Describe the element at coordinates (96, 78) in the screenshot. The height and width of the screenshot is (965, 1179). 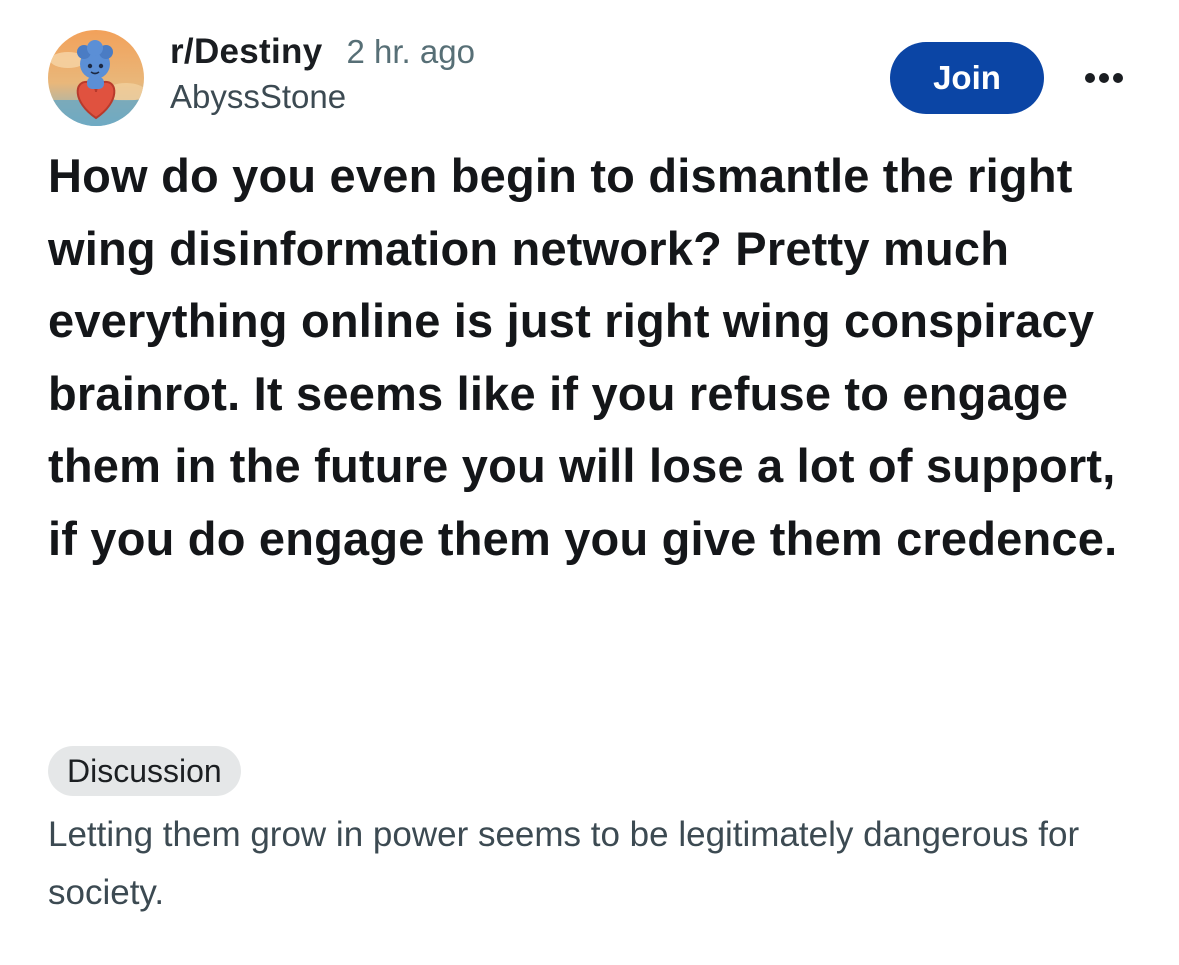
I see `community-avatar-icon` at that location.